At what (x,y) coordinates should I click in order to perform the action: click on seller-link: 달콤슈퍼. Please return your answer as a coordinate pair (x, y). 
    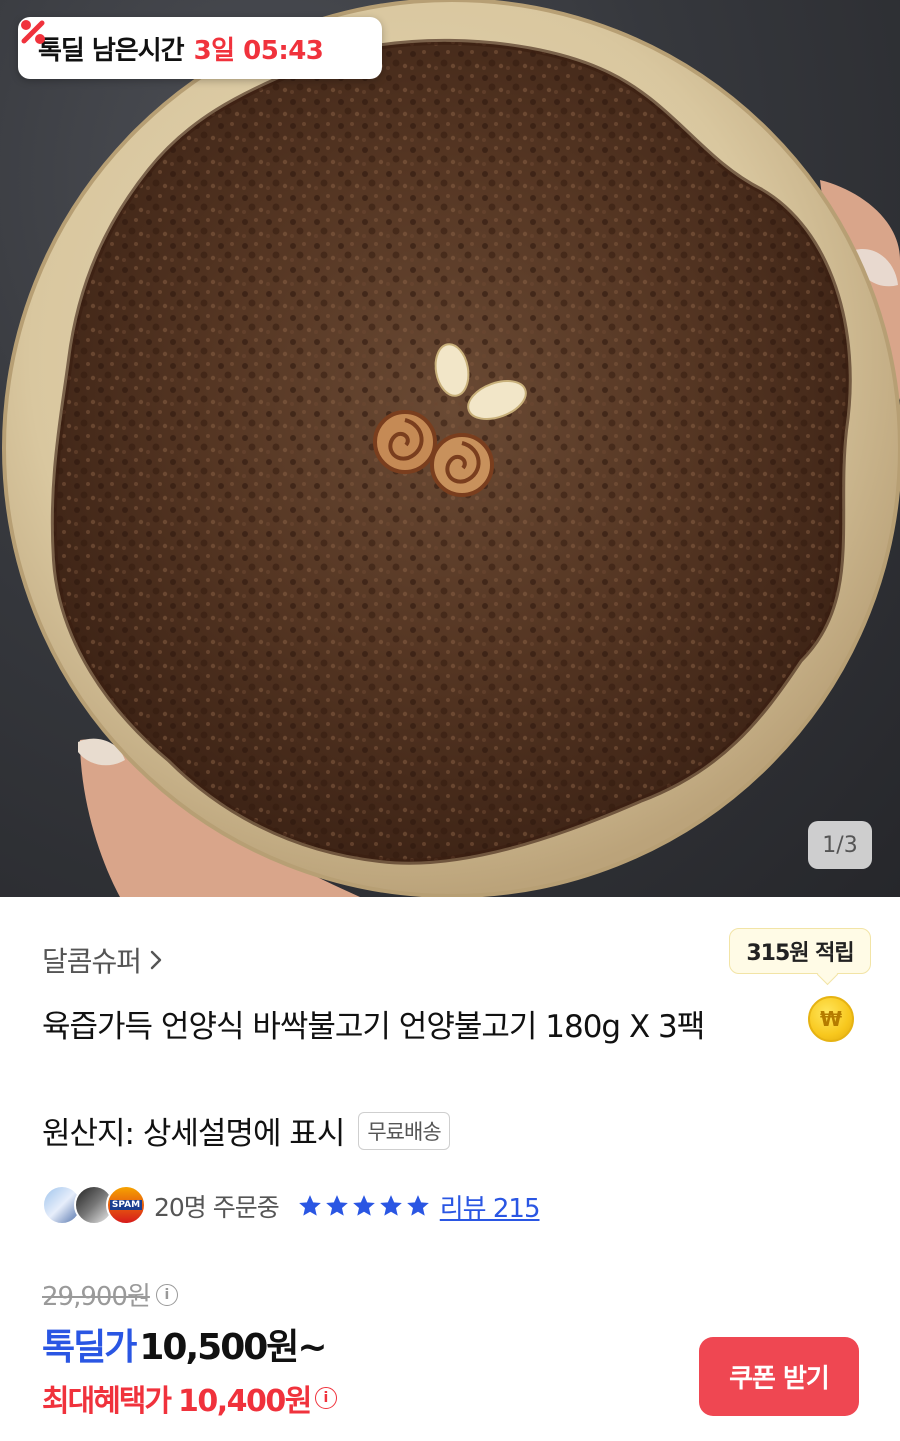
    Looking at the image, I should click on (102, 960).